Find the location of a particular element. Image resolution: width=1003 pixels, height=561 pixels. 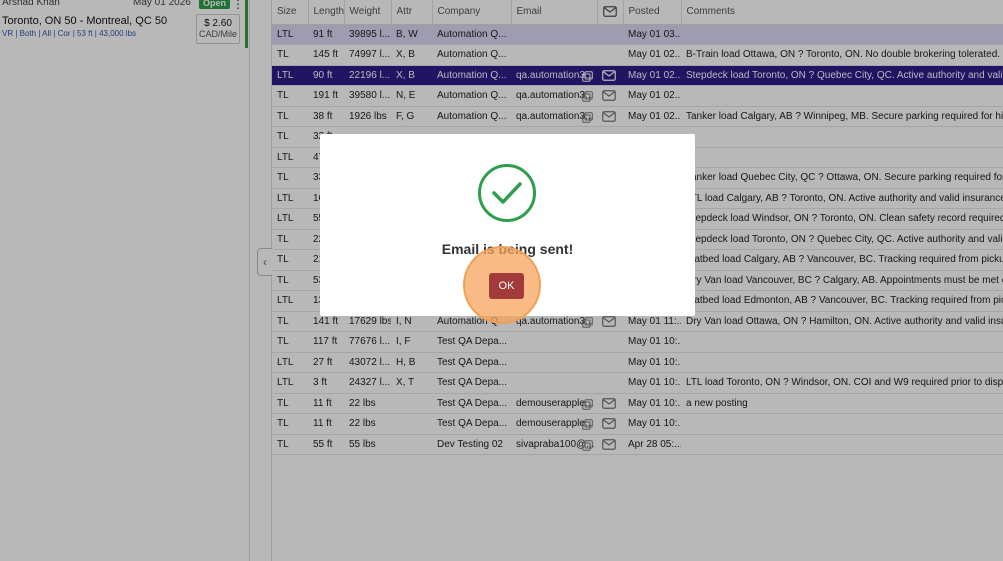

success-dialog: Email is being sent! OK is located at coordinates (507, 229).